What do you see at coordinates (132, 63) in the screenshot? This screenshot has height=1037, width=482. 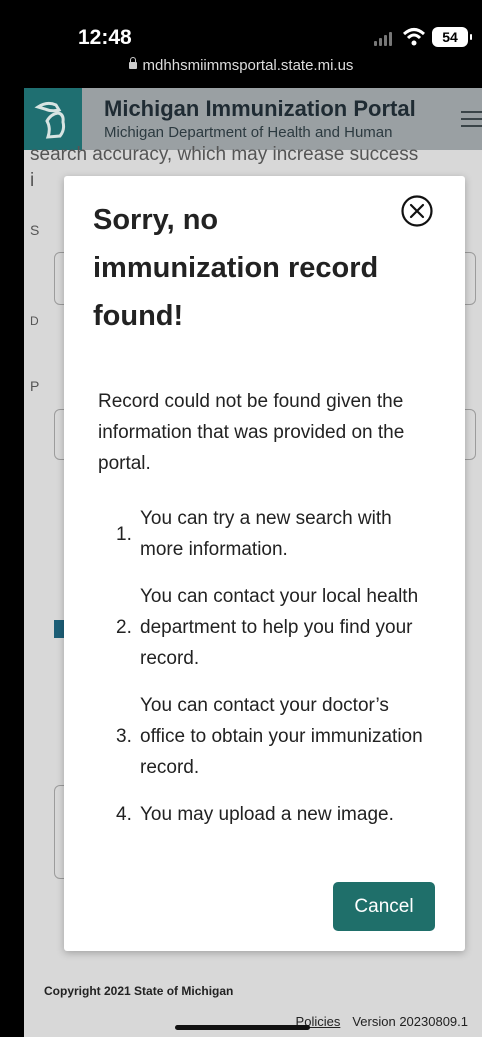 I see `lock-icon` at bounding box center [132, 63].